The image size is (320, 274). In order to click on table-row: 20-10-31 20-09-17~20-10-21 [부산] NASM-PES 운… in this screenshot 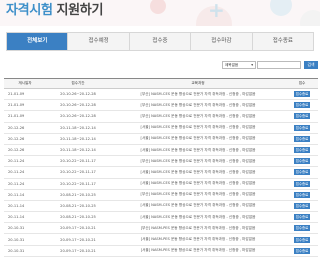, I will do `click(161, 228)`.